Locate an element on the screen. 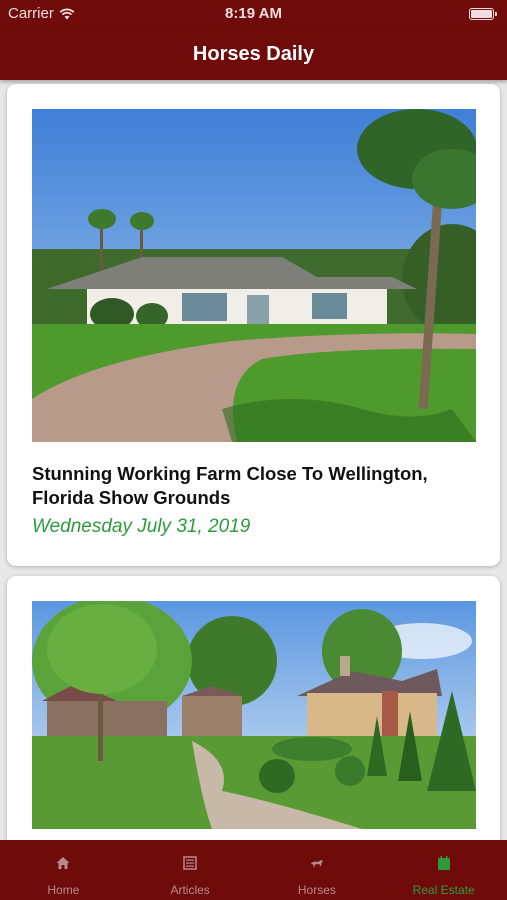 The width and height of the screenshot is (507, 900). home-icon is located at coordinates (63, 863).